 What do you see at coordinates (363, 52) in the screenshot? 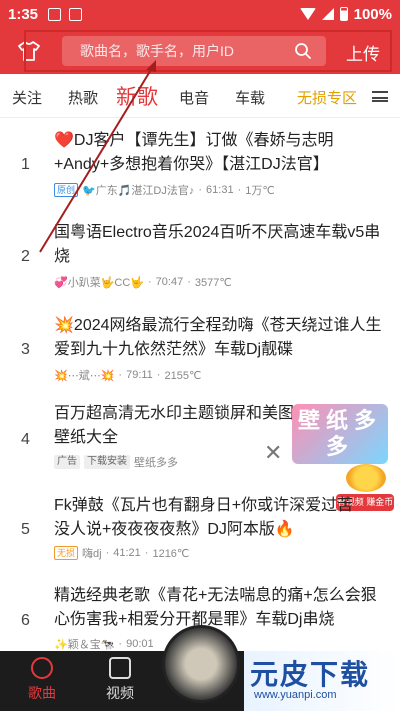
I see `upload-button: 上传` at bounding box center [363, 52].